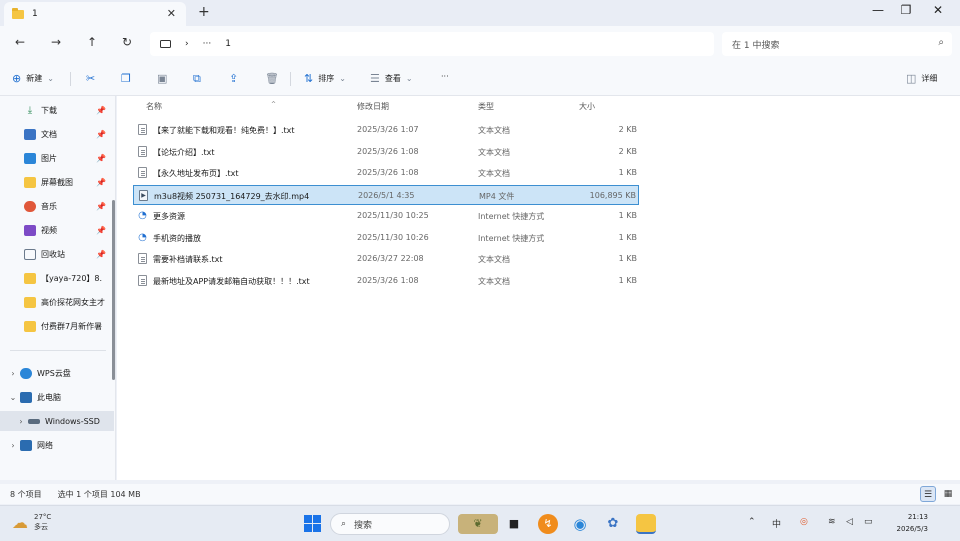 The height and width of the screenshot is (541, 960). I want to click on sidebar-item-windows-ssd: › Windows-SSD, so click(57, 421).